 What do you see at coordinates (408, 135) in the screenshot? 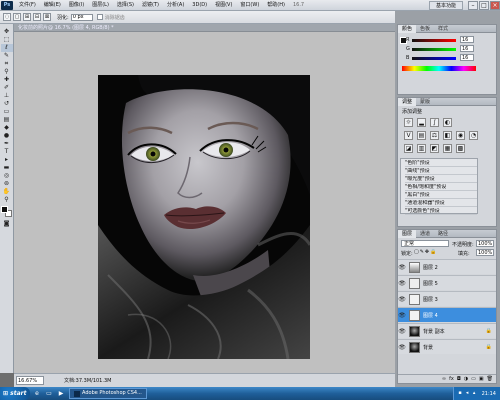
I see `vibrance-icon: V` at bounding box center [408, 135].